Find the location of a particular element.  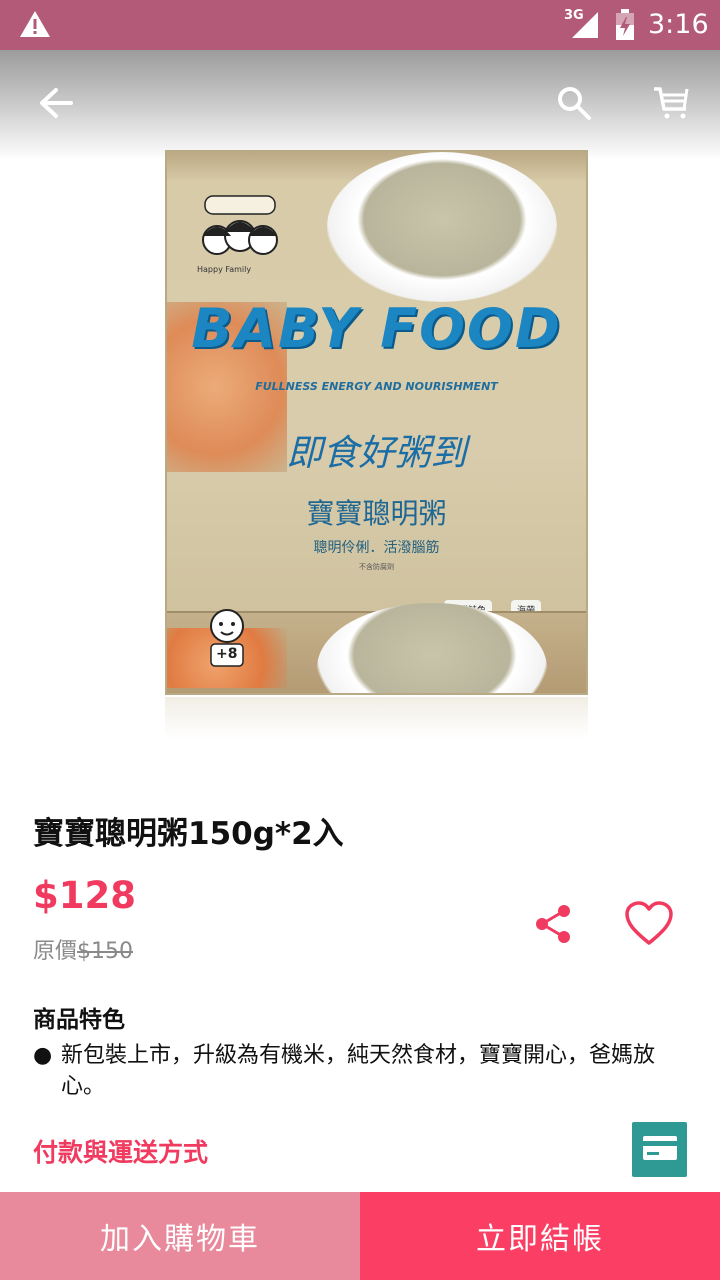

box-headline: BABY FOOD is located at coordinates (376, 328).